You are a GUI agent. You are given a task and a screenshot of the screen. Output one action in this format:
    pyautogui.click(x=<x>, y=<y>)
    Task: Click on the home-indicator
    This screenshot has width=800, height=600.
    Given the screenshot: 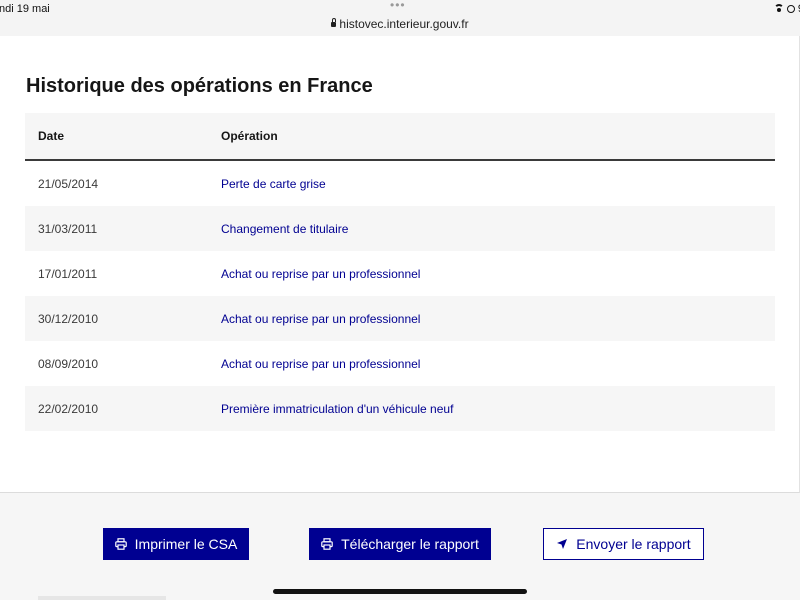 What is the action you would take?
    pyautogui.click(x=400, y=591)
    